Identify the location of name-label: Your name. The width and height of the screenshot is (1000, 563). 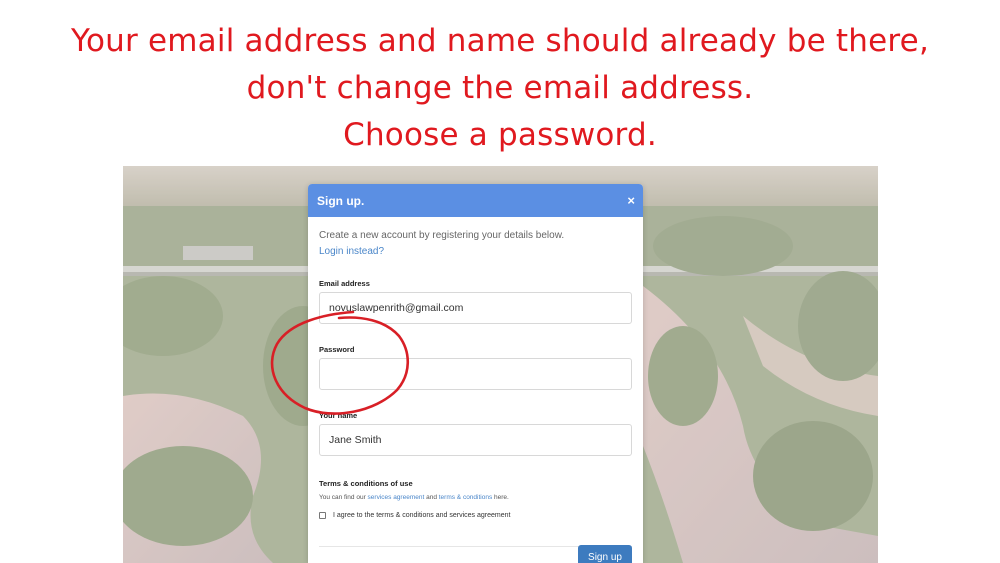
(338, 415).